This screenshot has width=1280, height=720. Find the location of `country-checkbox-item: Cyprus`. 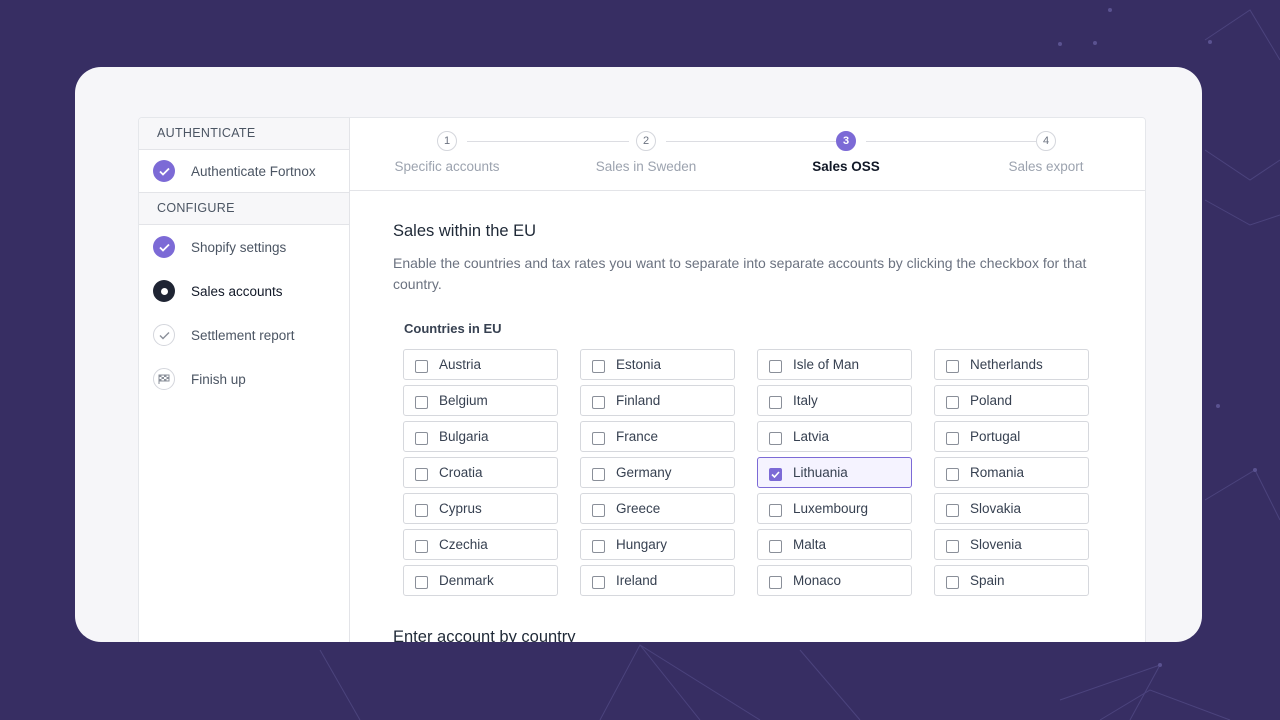

country-checkbox-item: Cyprus is located at coordinates (480, 508).